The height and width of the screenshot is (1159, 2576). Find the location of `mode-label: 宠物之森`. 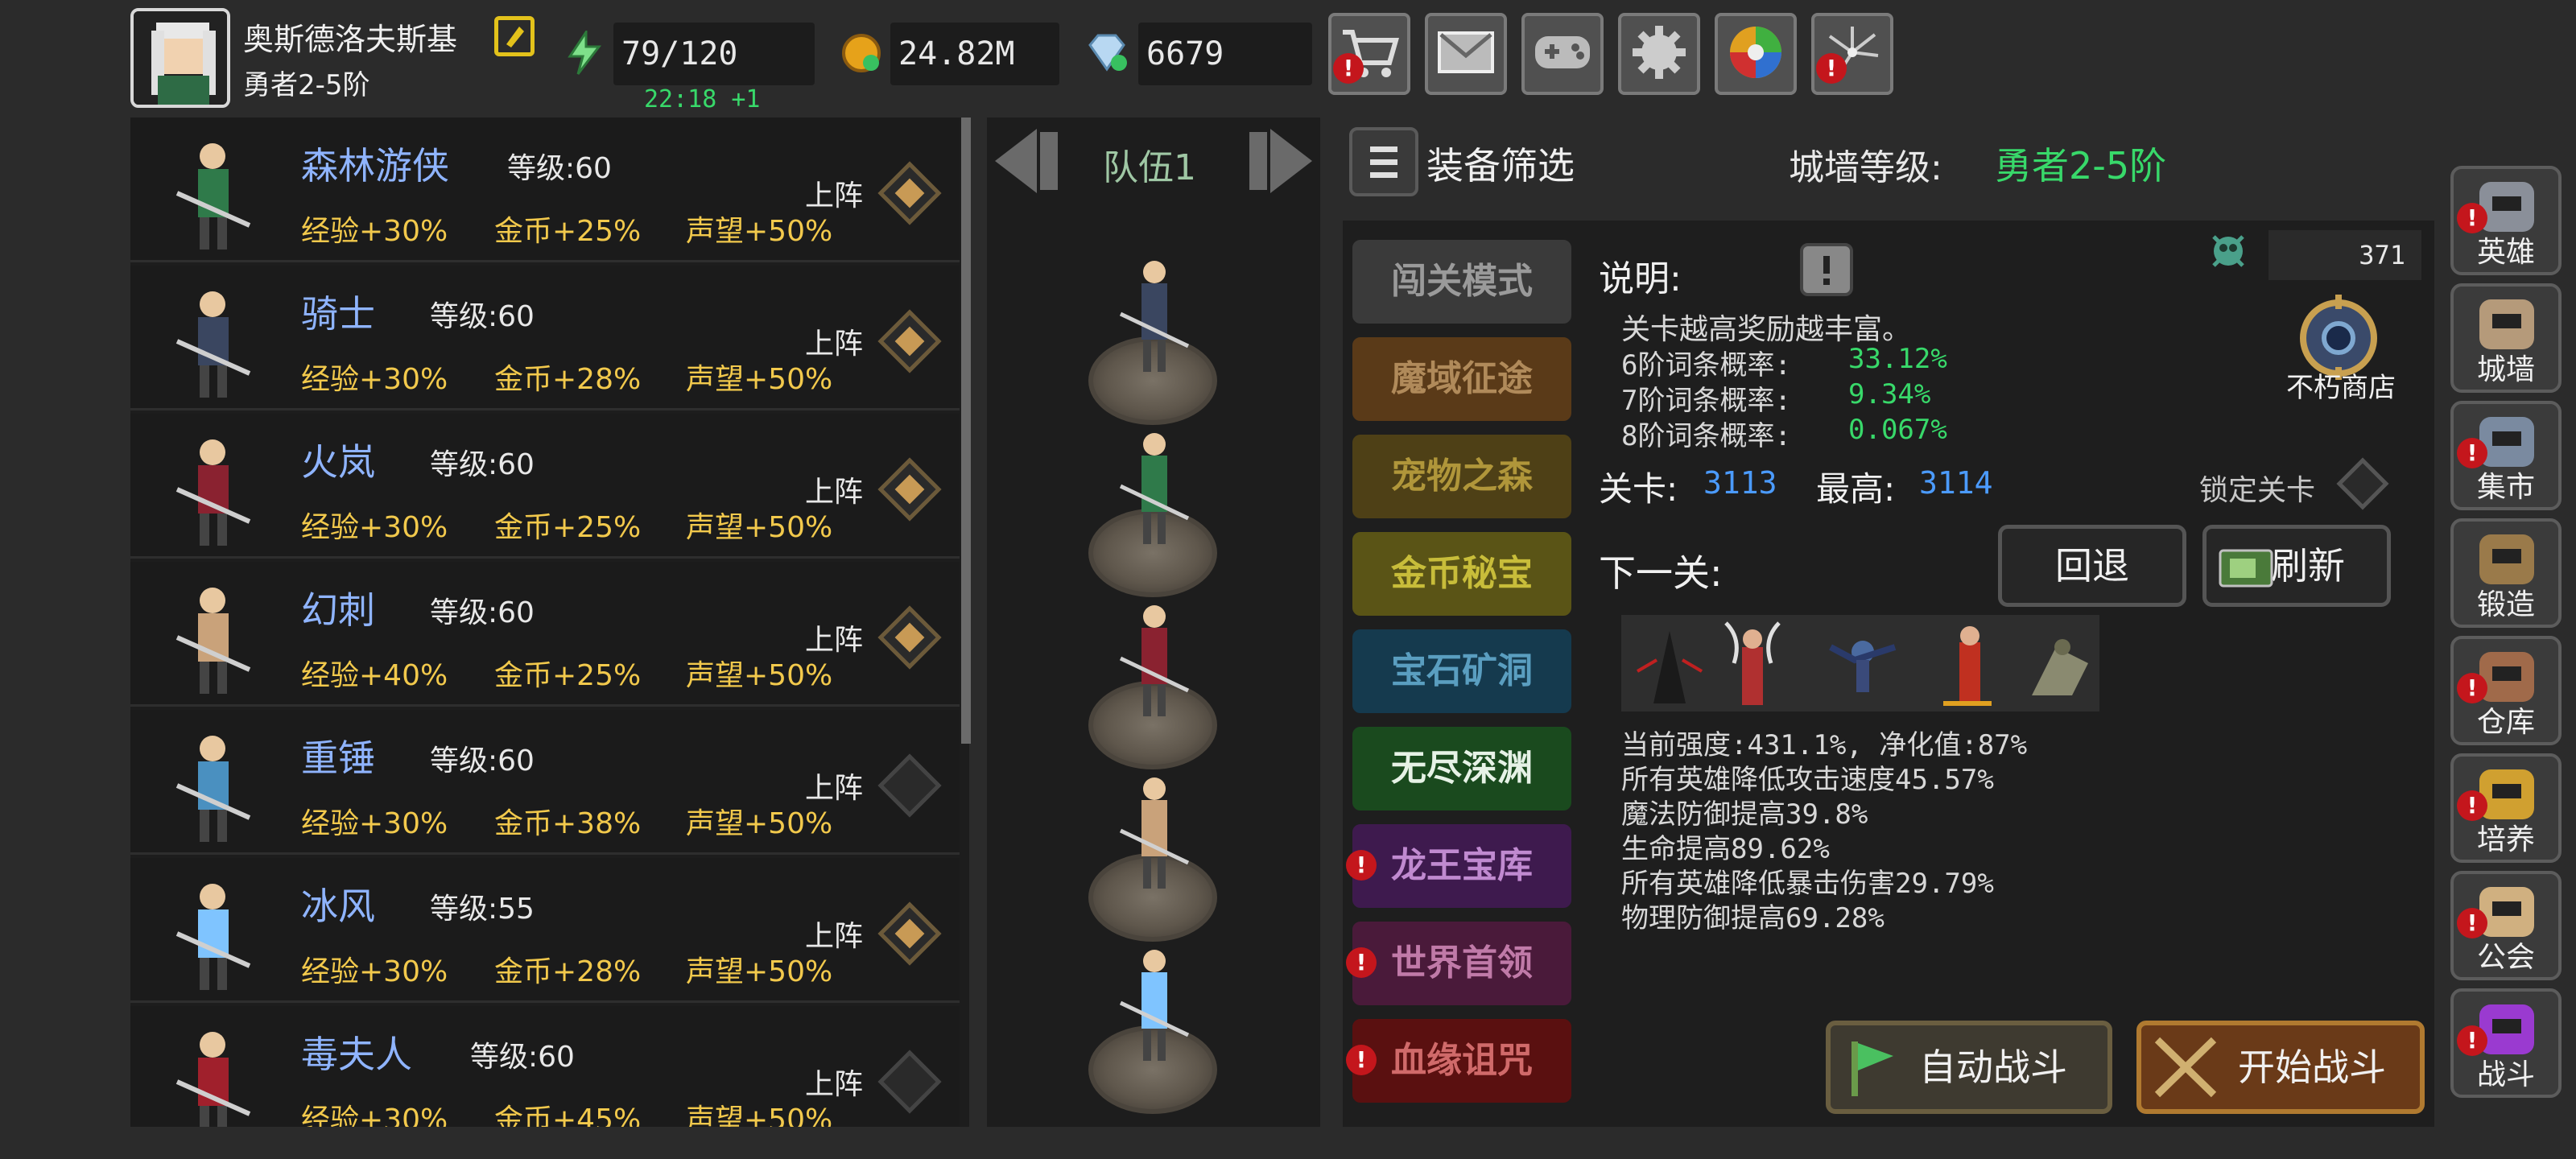

mode-label: 宠物之森 is located at coordinates (1462, 476).